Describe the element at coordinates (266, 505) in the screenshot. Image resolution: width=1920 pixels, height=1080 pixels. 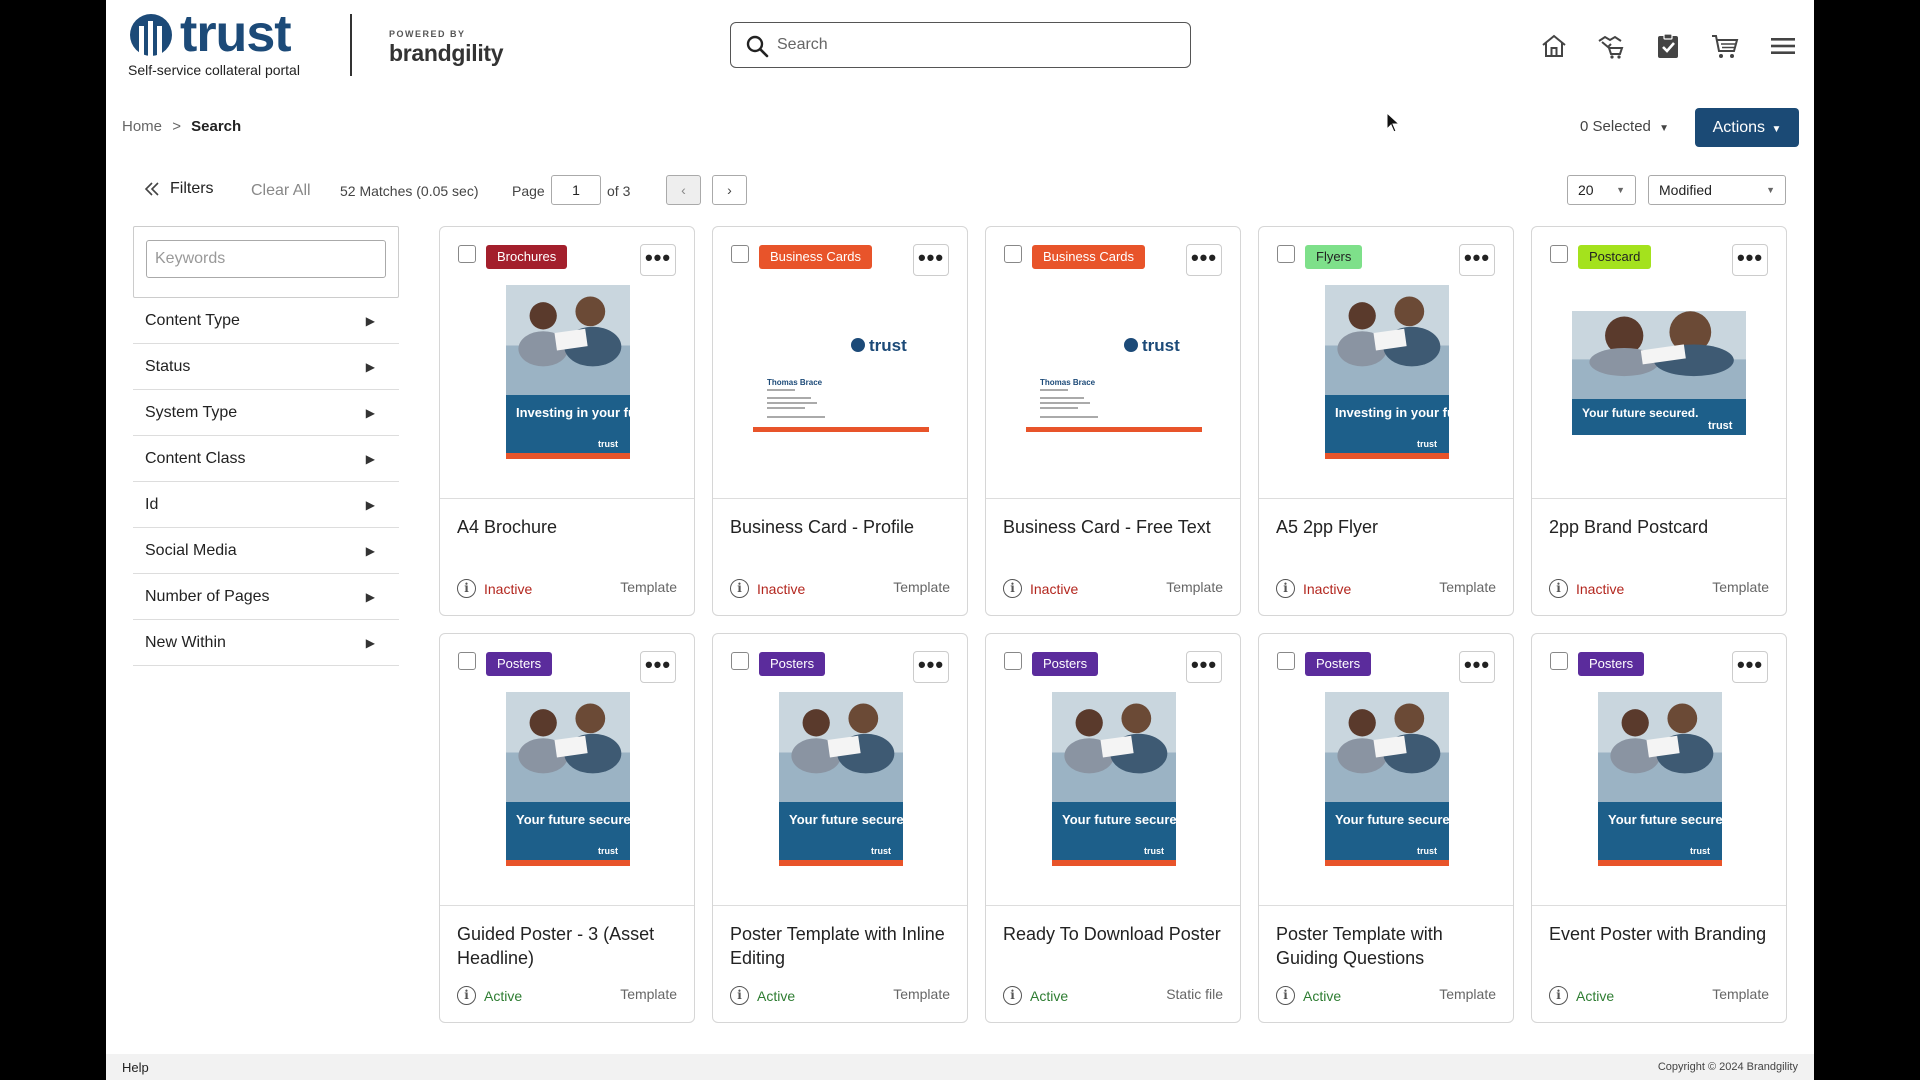
I see `facet-id: Id ▶` at that location.